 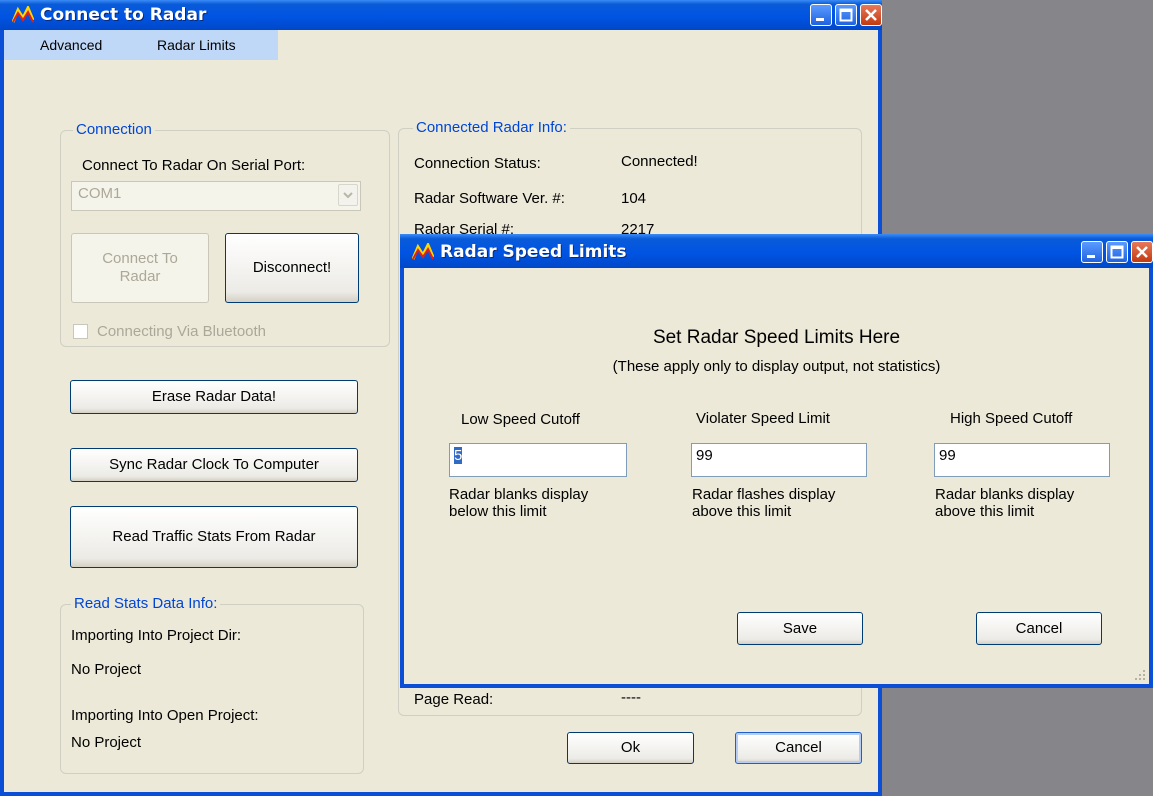 What do you see at coordinates (659, 161) in the screenshot?
I see `connection-status-value: Connected!` at bounding box center [659, 161].